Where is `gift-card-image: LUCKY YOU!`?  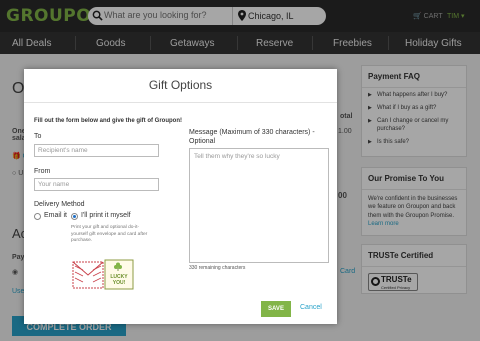
gift-card-image: LUCKY YOU! is located at coordinates (103, 274).